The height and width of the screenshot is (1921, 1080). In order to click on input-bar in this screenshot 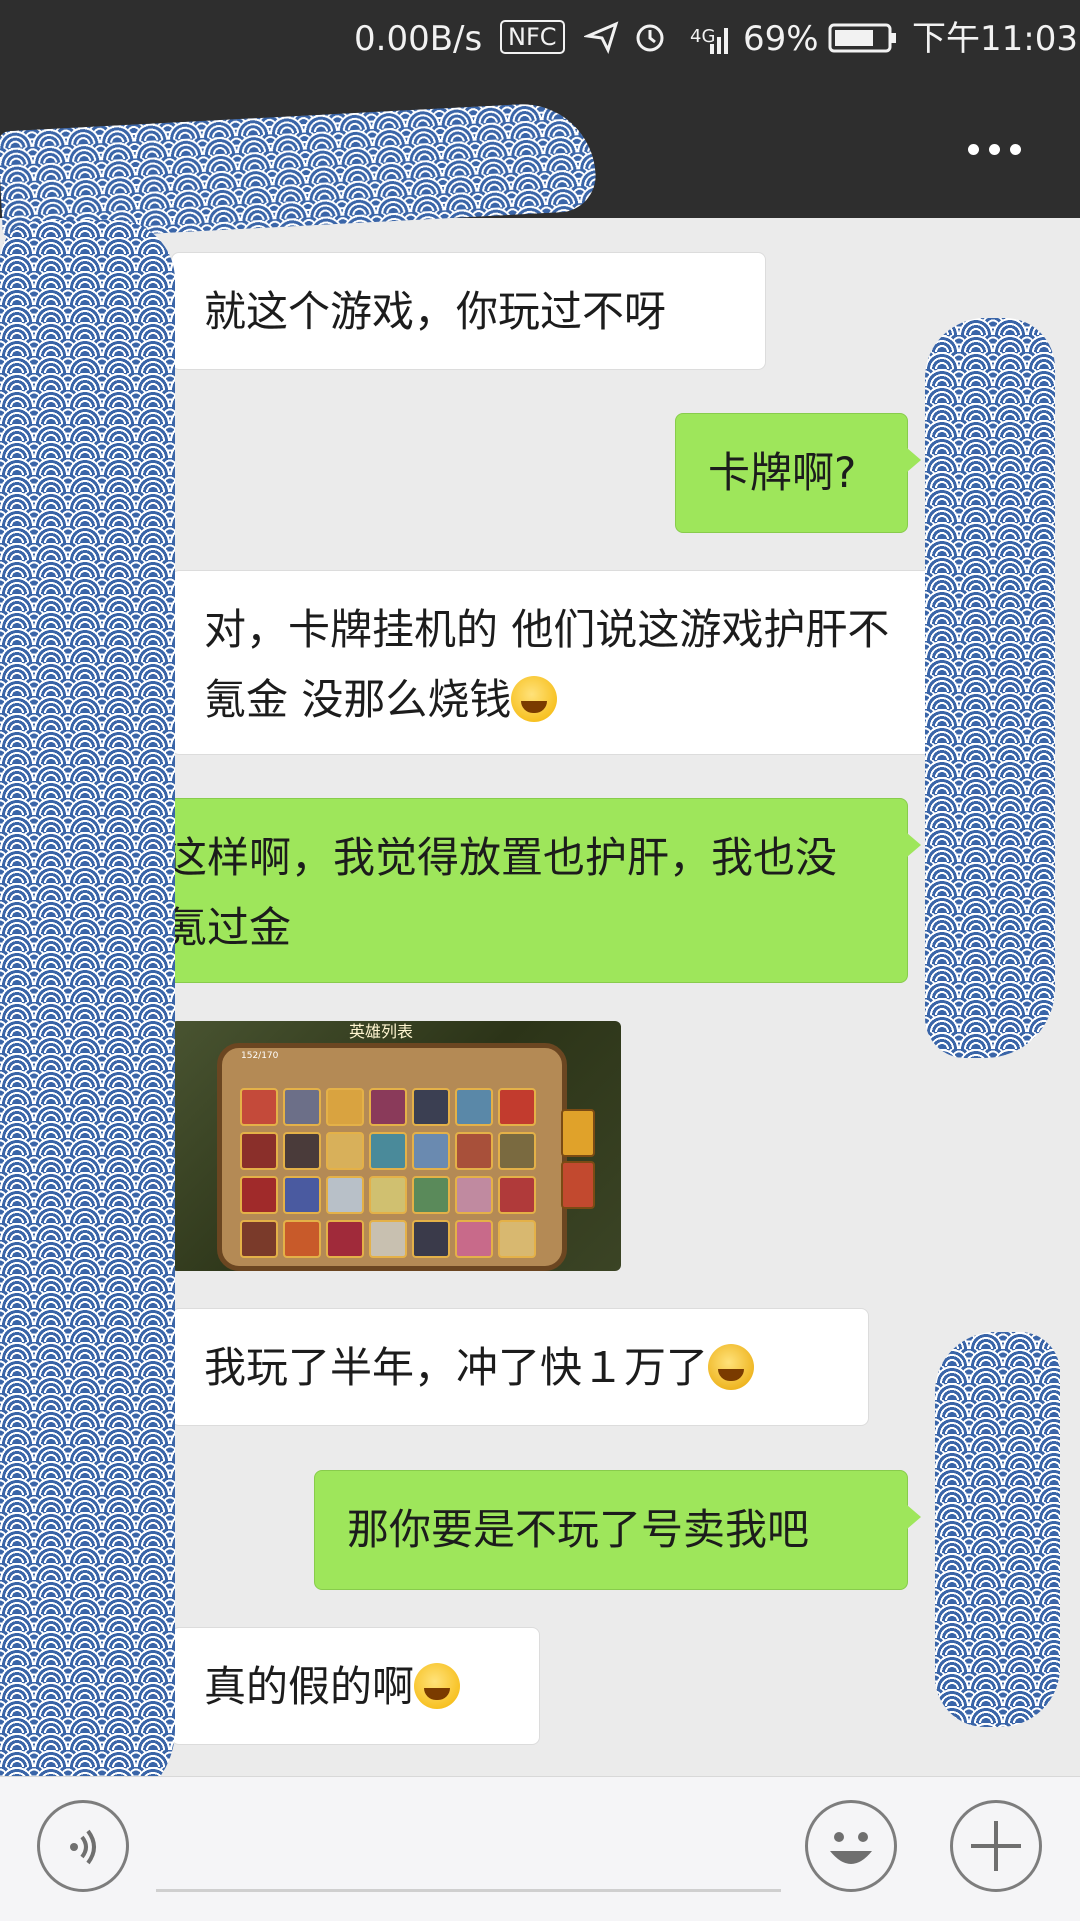, I will do `click(540, 1848)`.